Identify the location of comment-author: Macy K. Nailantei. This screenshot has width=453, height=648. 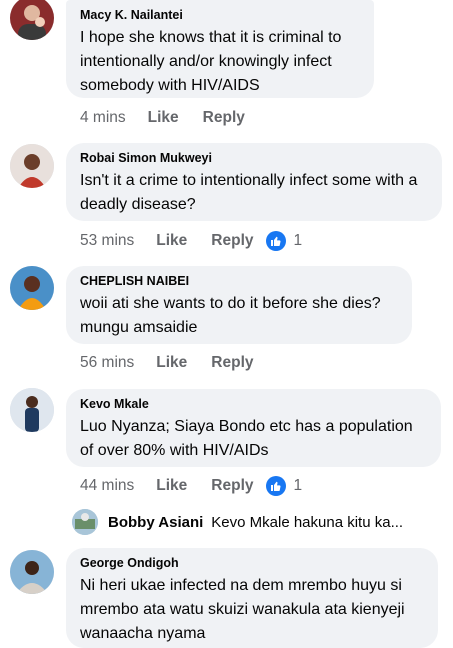
(220, 15).